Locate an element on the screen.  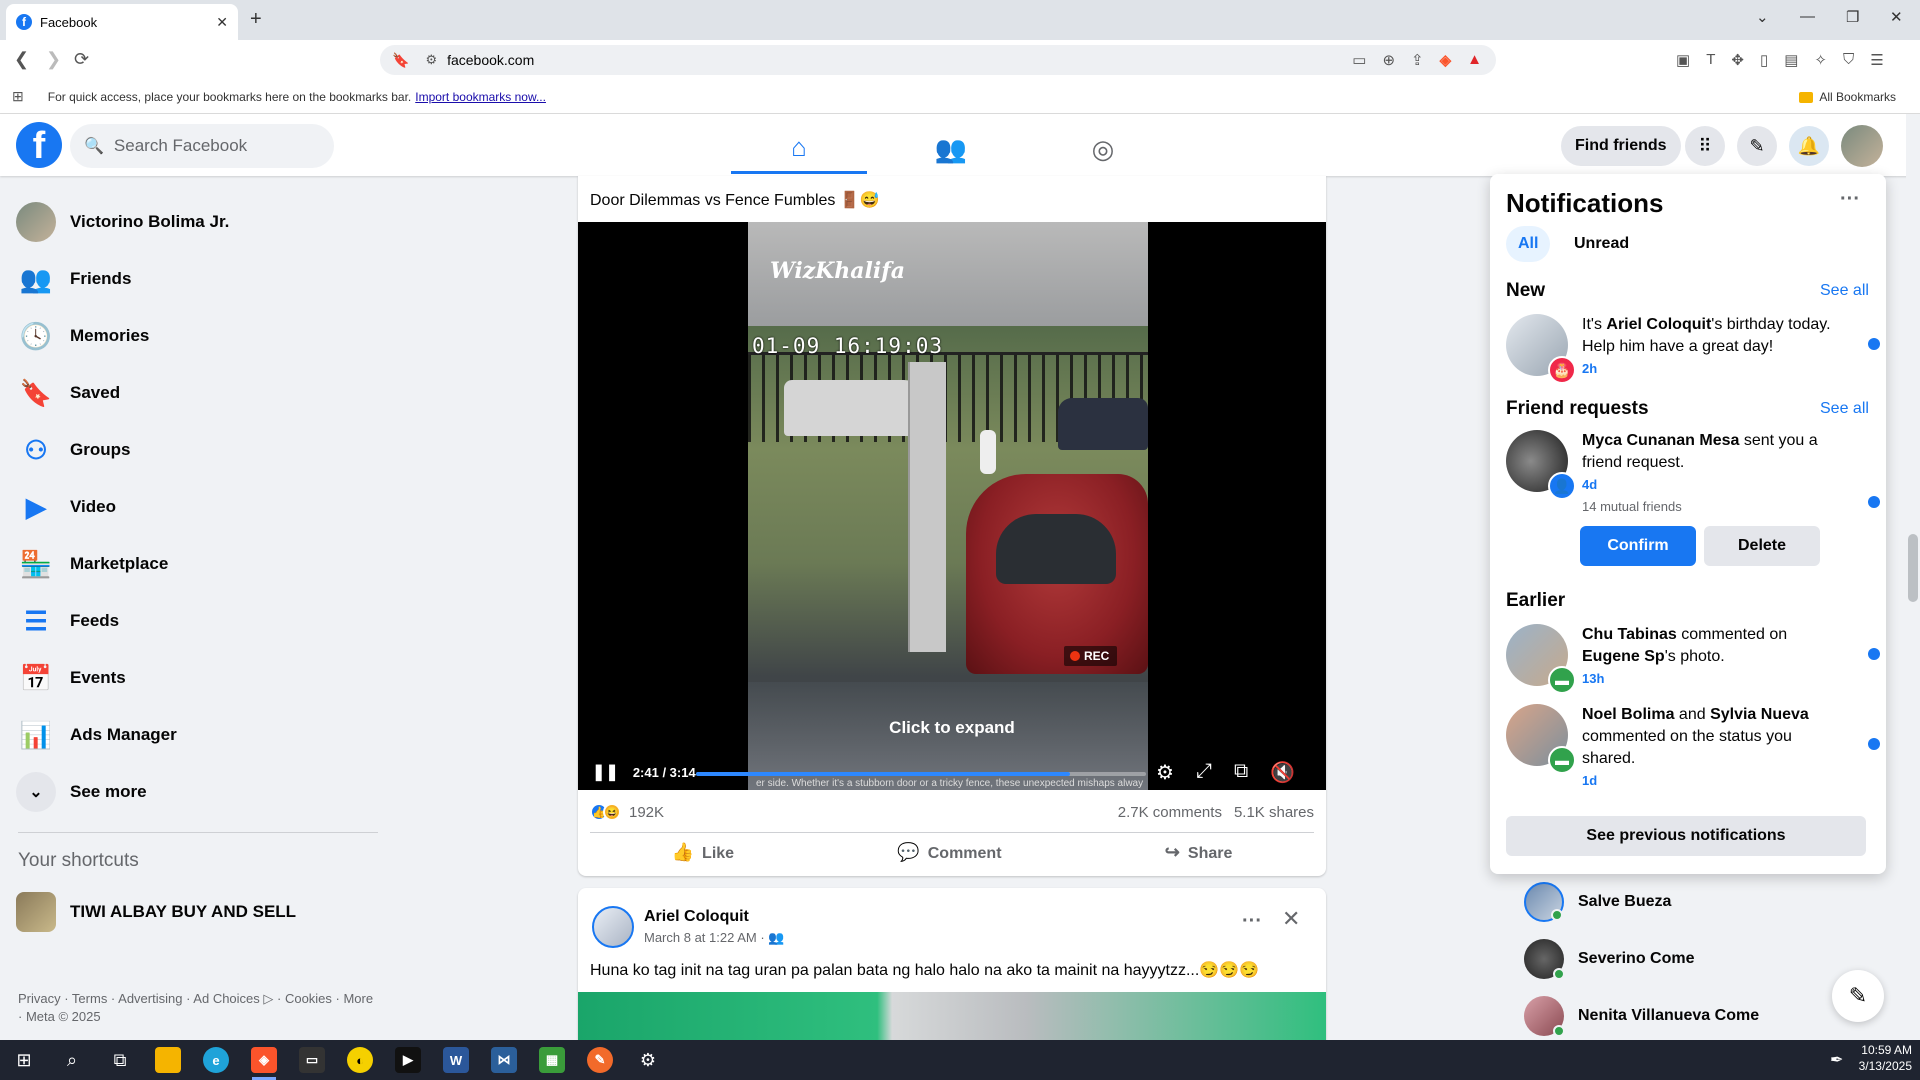
app-button: ⋈ is located at coordinates (504, 1060).